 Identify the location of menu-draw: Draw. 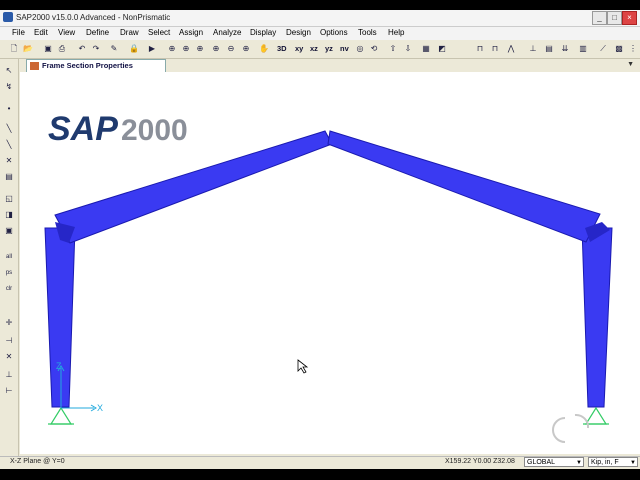
(129, 32).